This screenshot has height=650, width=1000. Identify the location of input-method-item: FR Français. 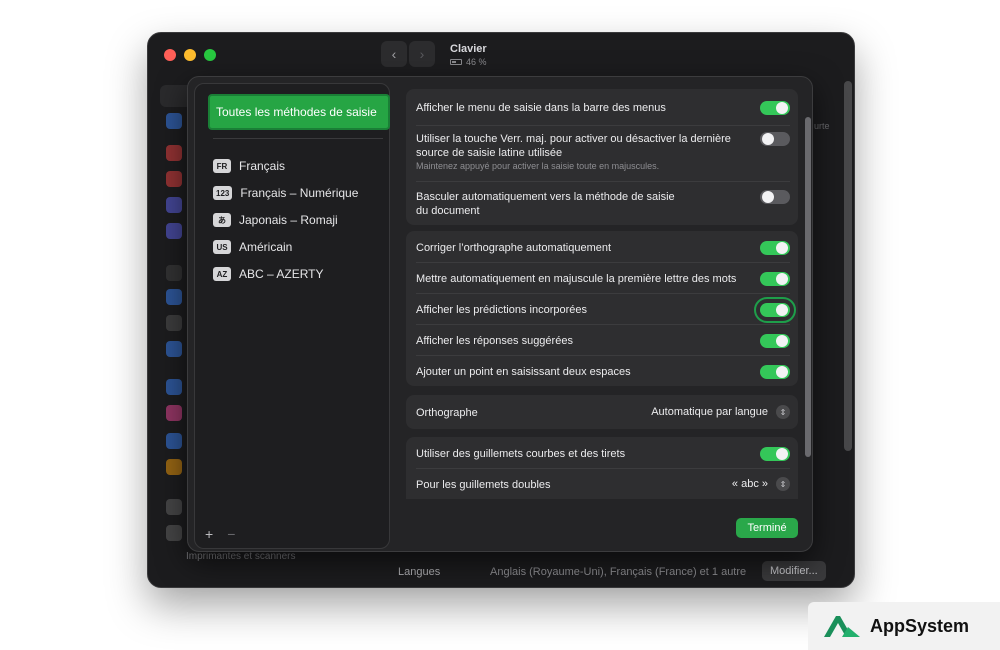
(249, 166).